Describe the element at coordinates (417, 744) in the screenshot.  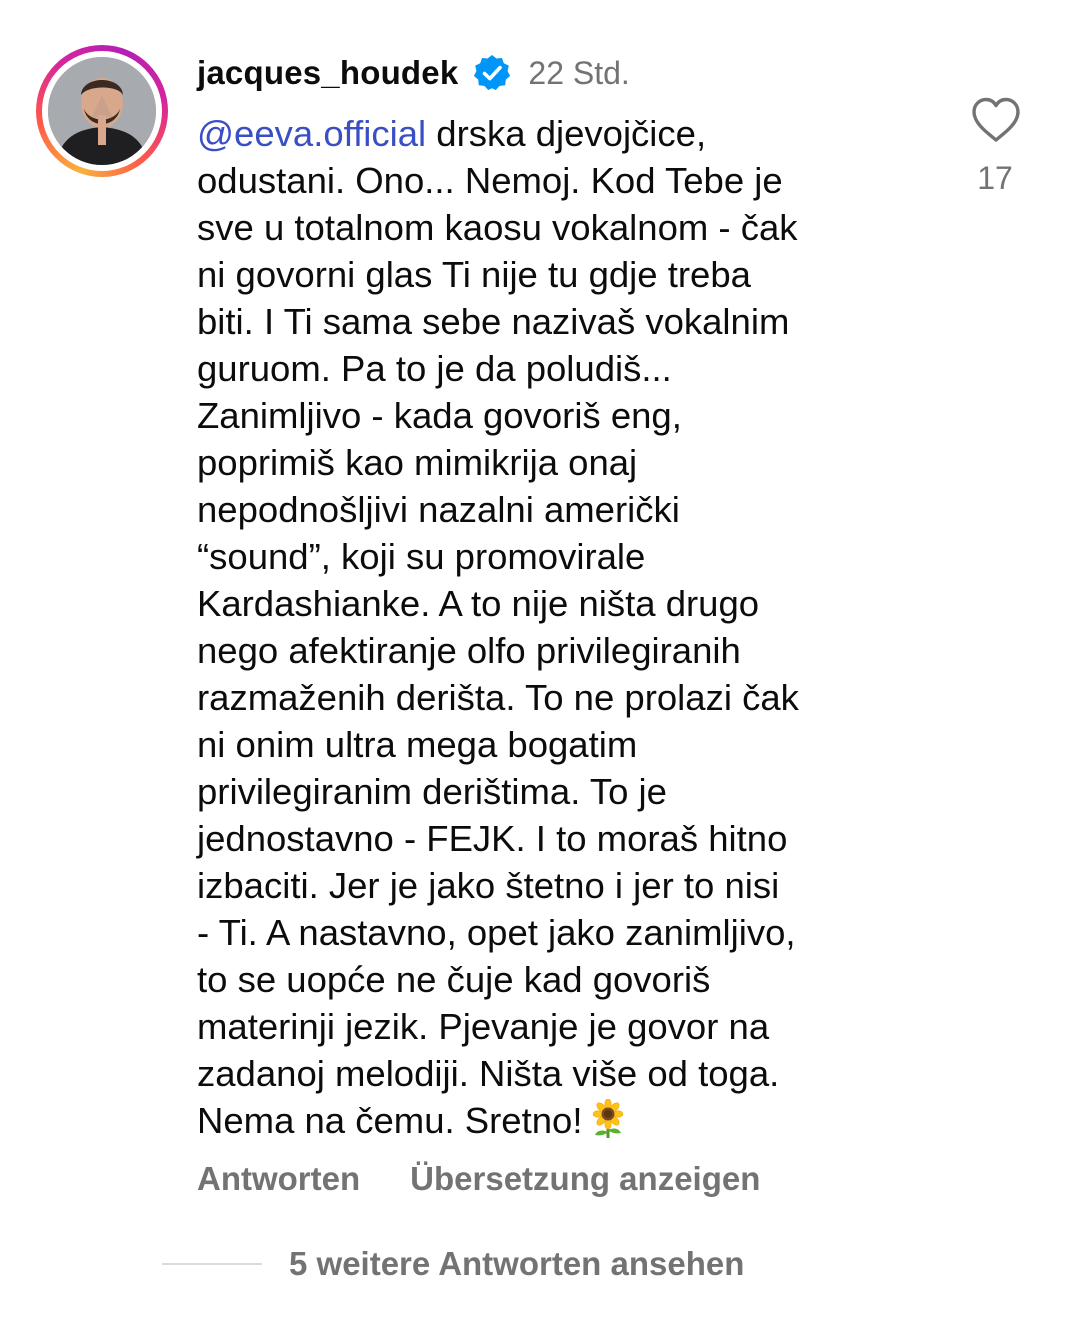
I see `comment-line: ni onim ultra mega bogatim` at that location.